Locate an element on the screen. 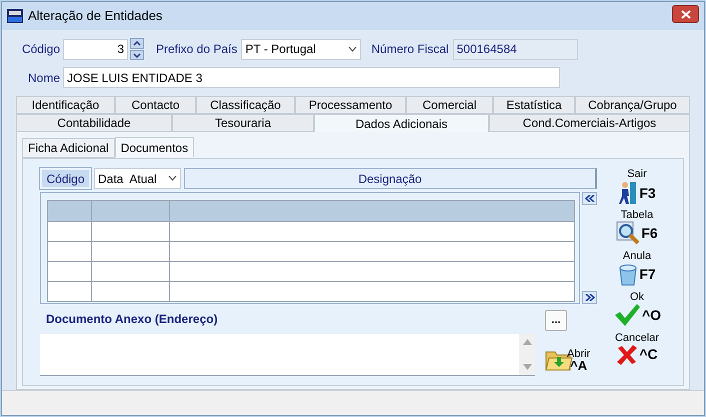 The image size is (706, 417). tab: Contabilidade is located at coordinates (94, 123).